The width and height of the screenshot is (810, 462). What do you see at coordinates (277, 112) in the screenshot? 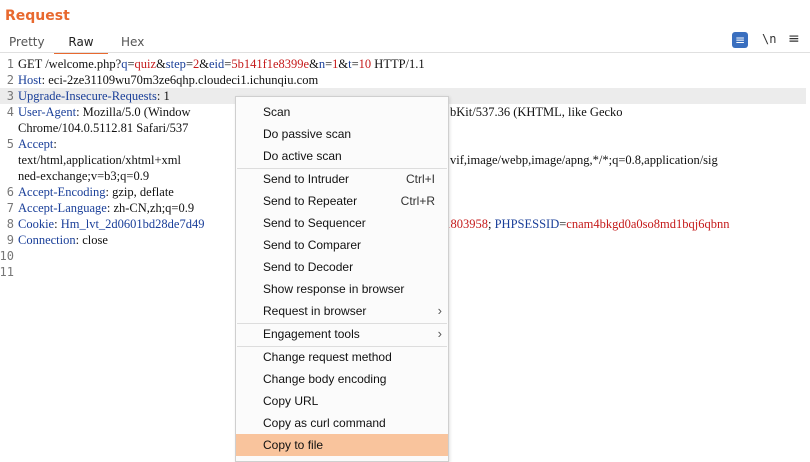
I see `menu-item-label: Scan` at bounding box center [277, 112].